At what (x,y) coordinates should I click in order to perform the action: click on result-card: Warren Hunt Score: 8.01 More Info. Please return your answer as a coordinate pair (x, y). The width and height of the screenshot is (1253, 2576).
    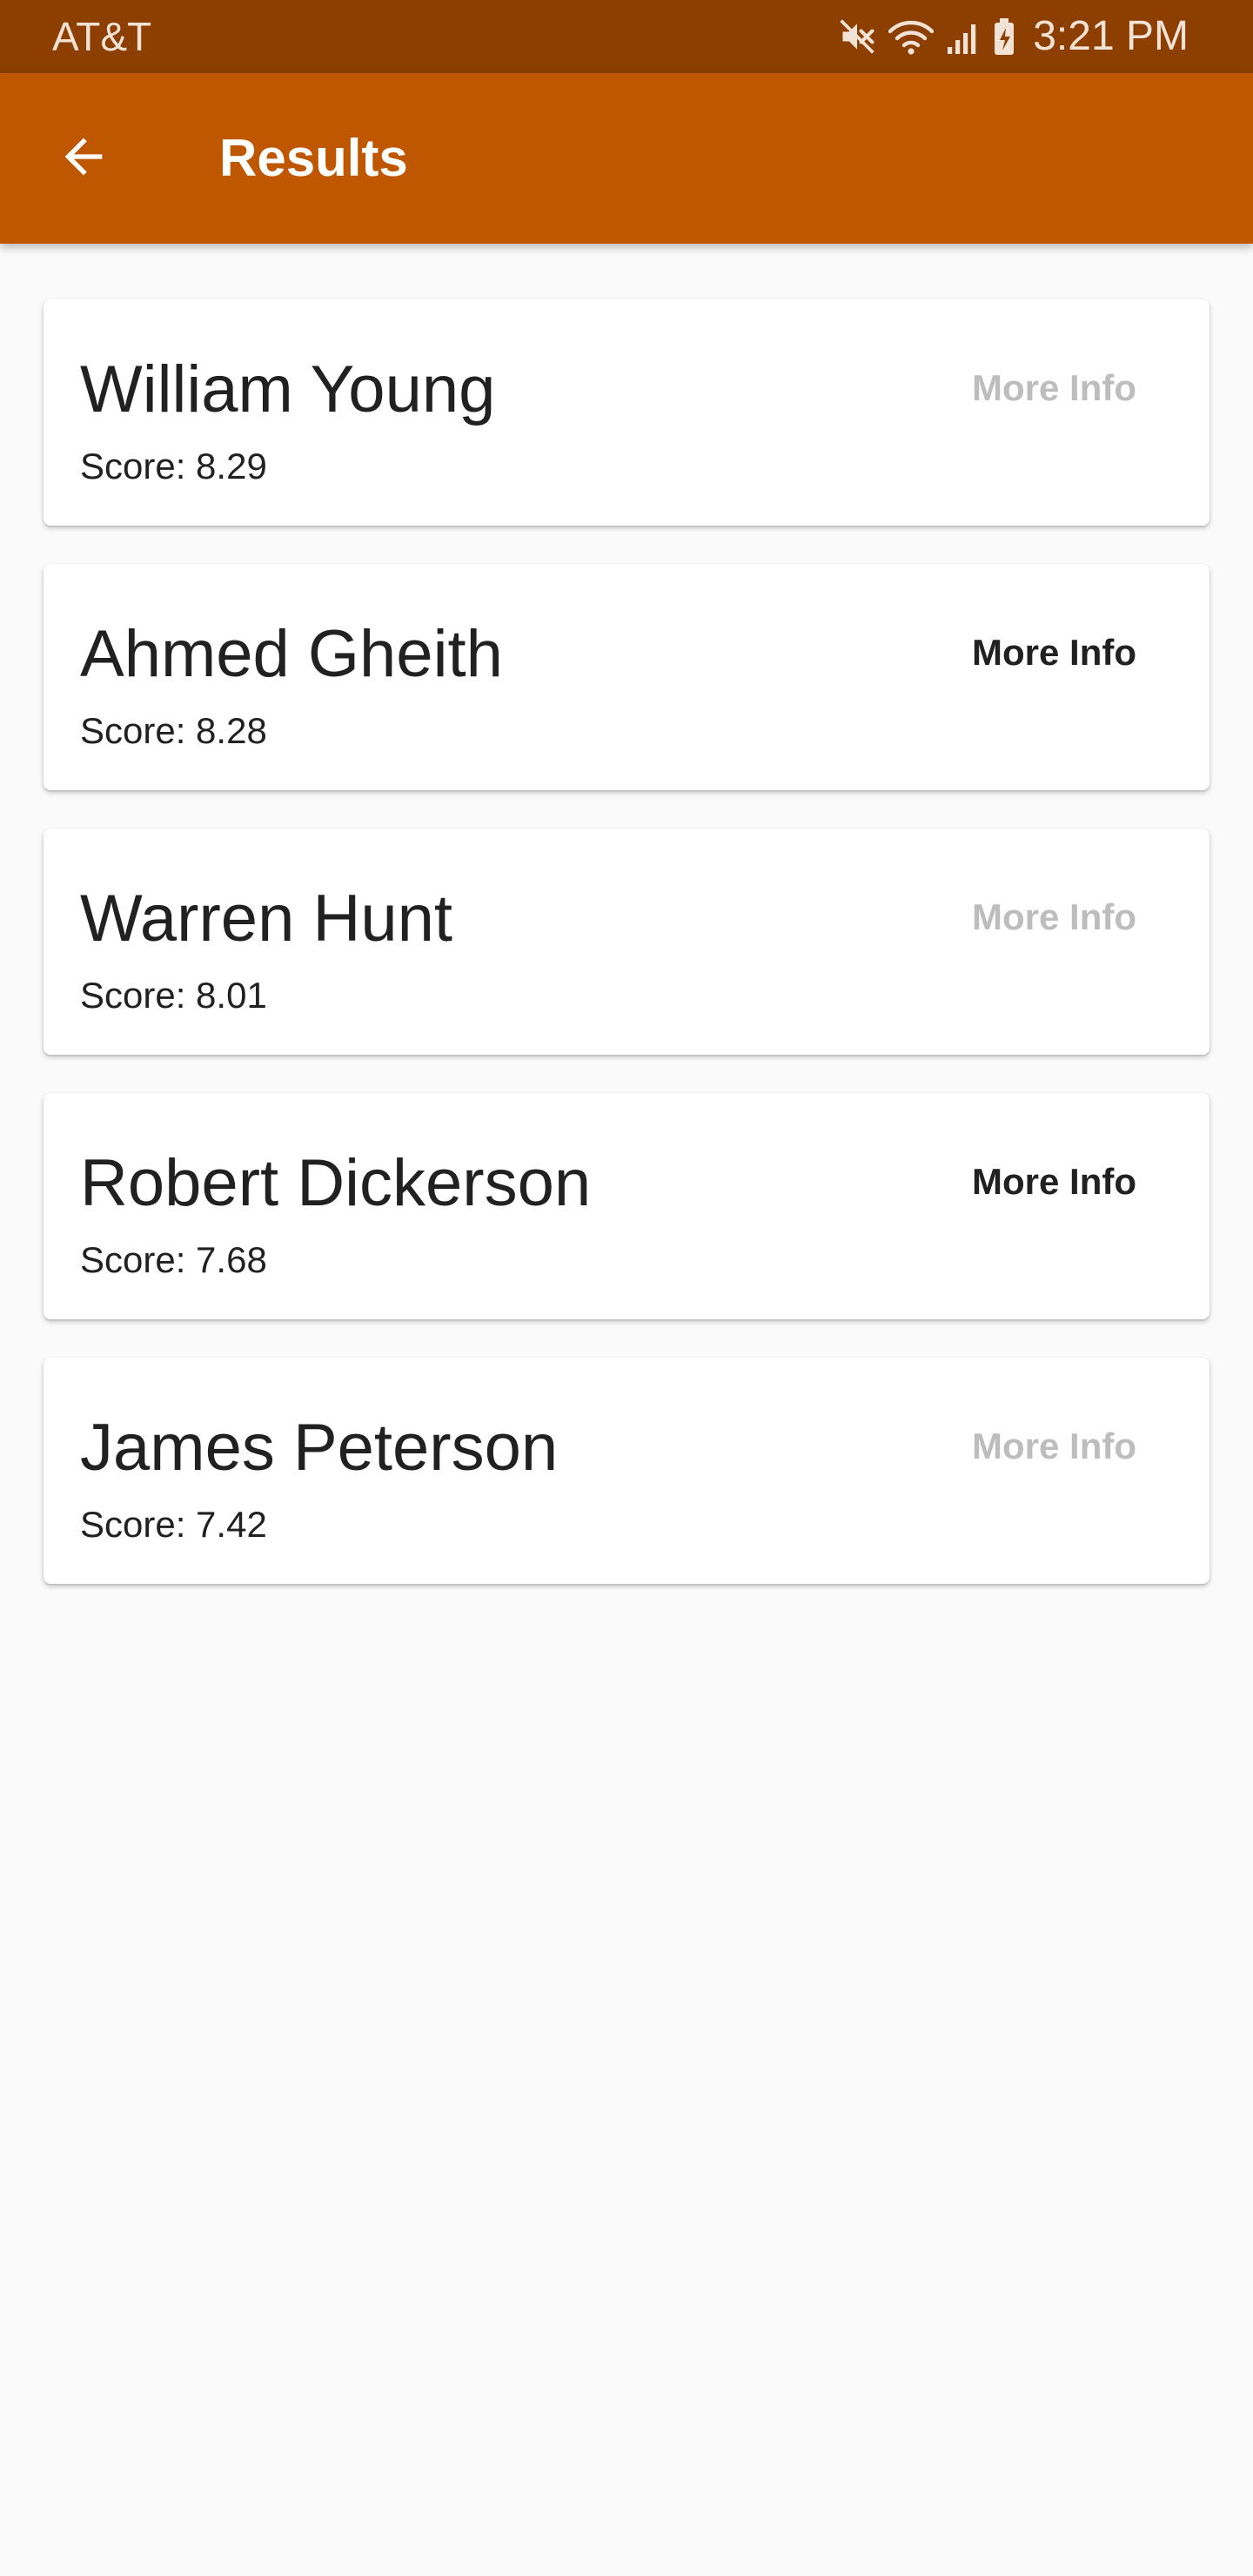
    Looking at the image, I should click on (626, 941).